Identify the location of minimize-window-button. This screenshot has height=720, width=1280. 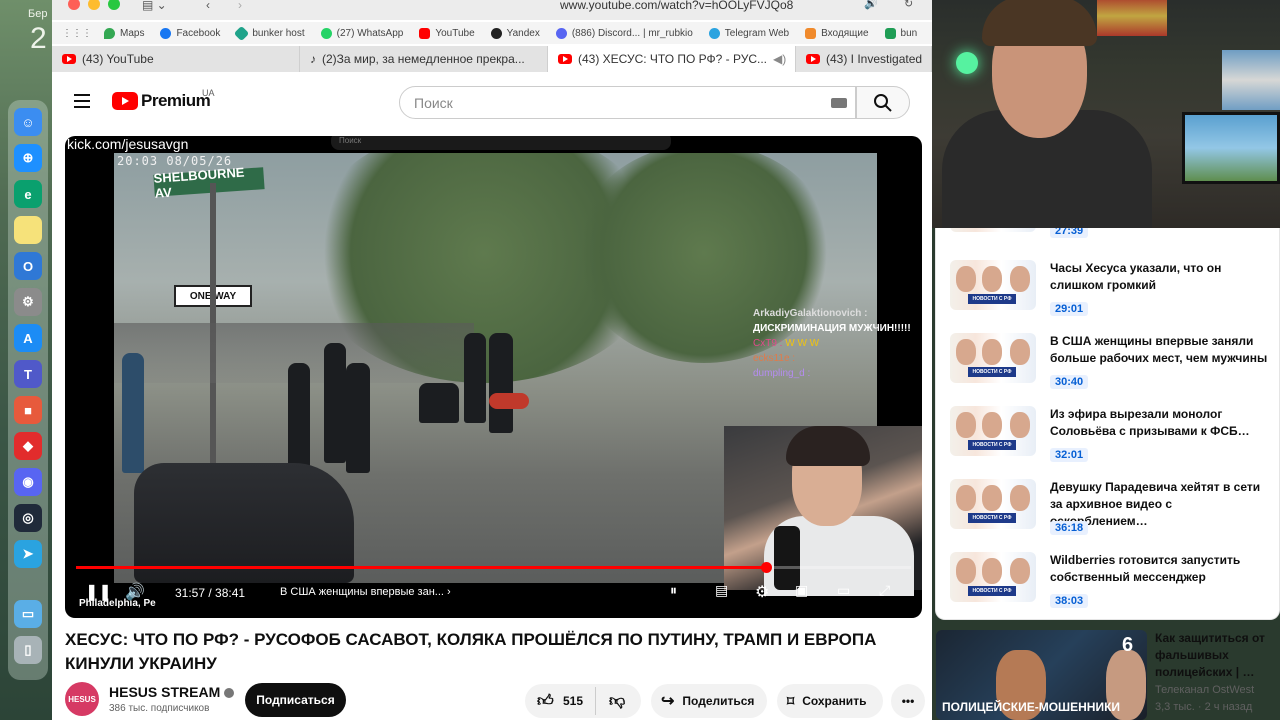
(94, 5).